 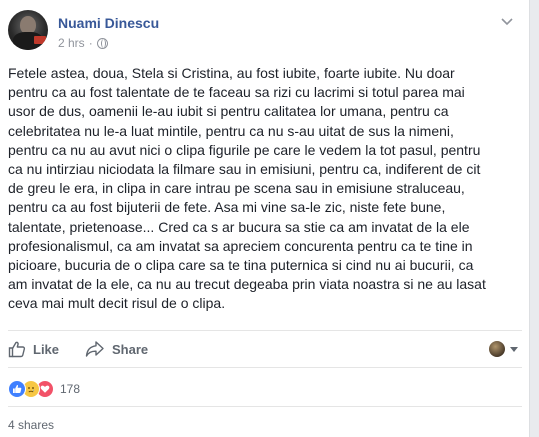 I want to click on post-meta: 2 hrs ·, so click(x=83, y=43).